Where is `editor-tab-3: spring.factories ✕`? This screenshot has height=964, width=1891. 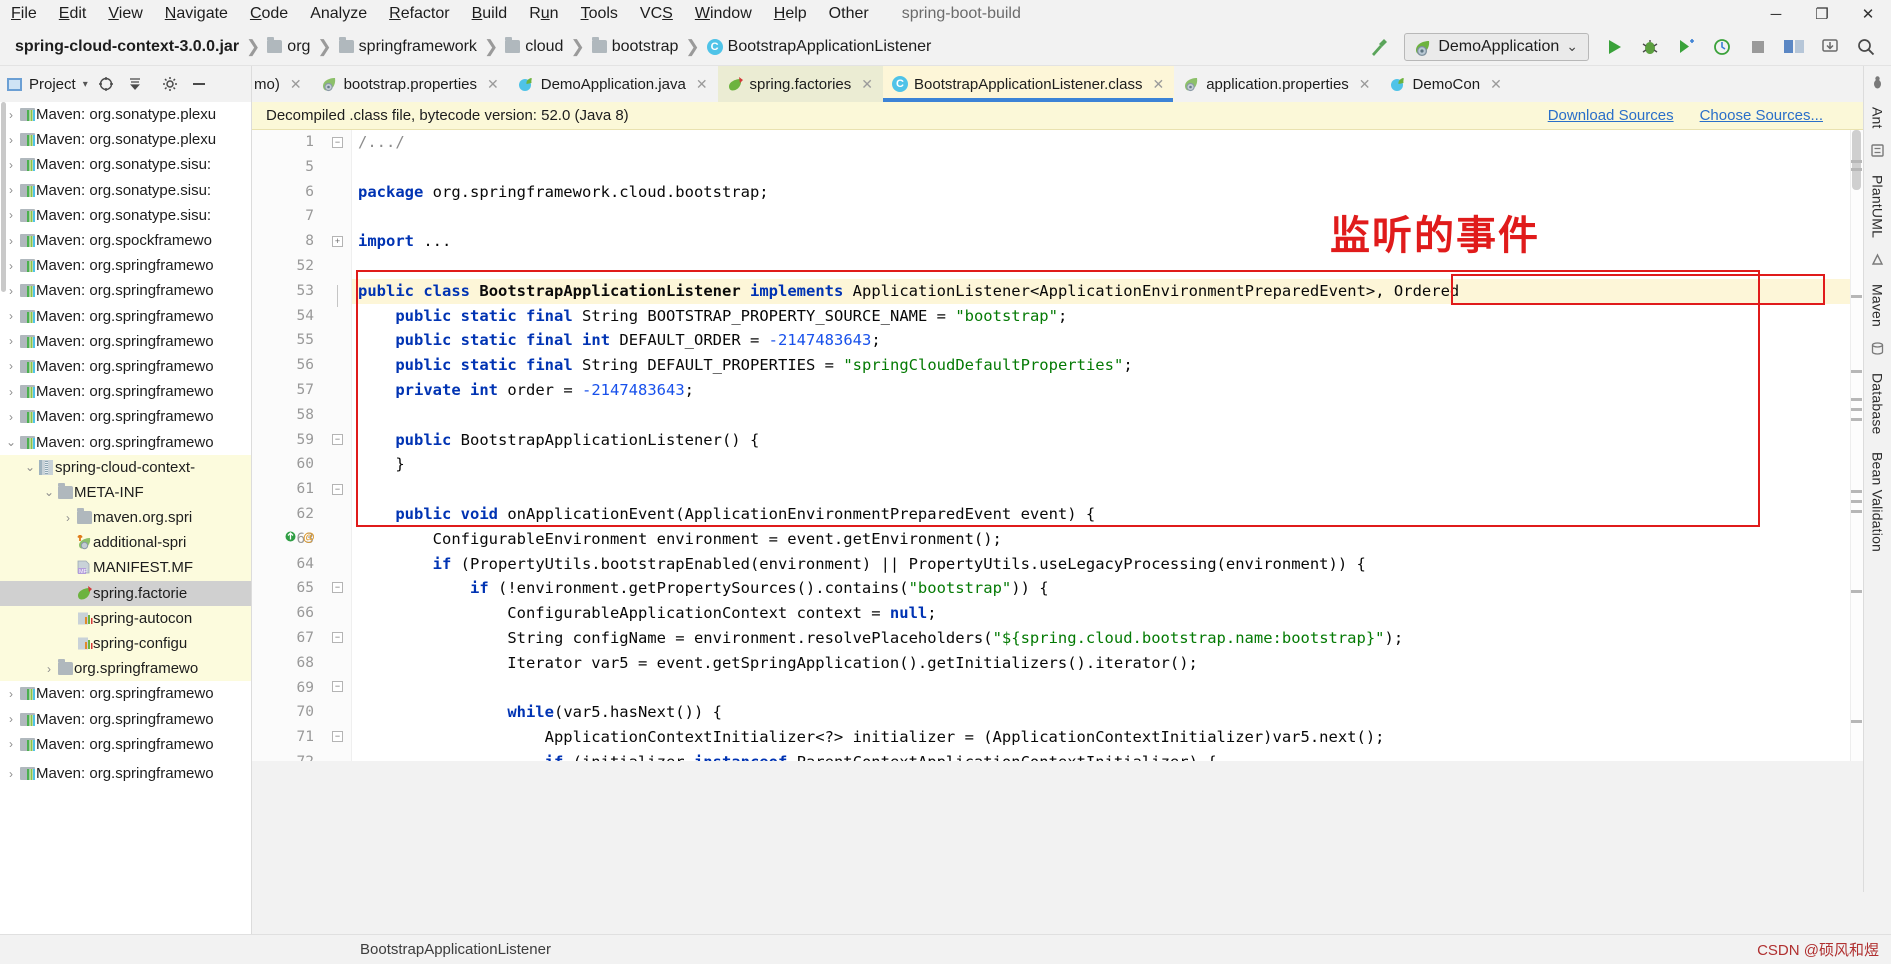 editor-tab-3: spring.factories ✕ is located at coordinates (800, 84).